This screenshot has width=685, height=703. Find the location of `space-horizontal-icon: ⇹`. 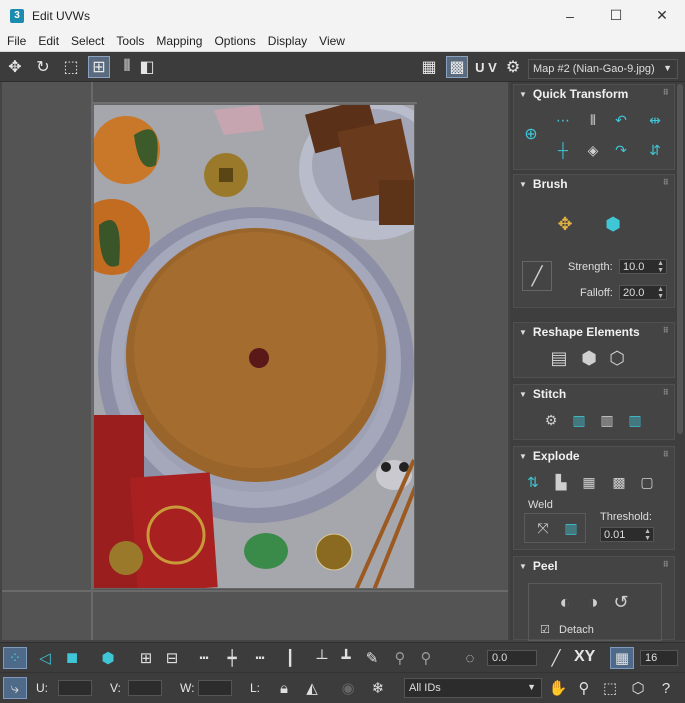

space-horizontal-icon: ⇹ is located at coordinates (655, 120).